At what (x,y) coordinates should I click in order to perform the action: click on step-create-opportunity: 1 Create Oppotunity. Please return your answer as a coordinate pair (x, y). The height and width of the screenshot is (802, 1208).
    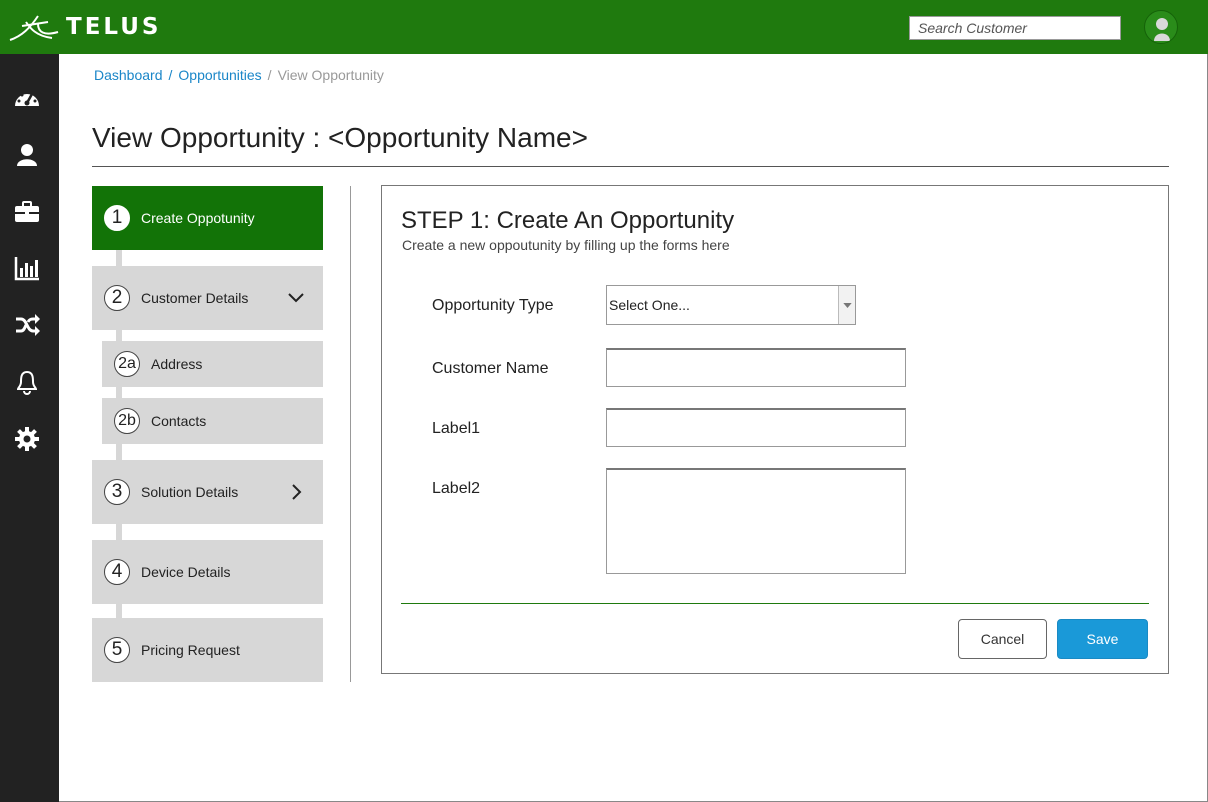
    Looking at the image, I should click on (207, 218).